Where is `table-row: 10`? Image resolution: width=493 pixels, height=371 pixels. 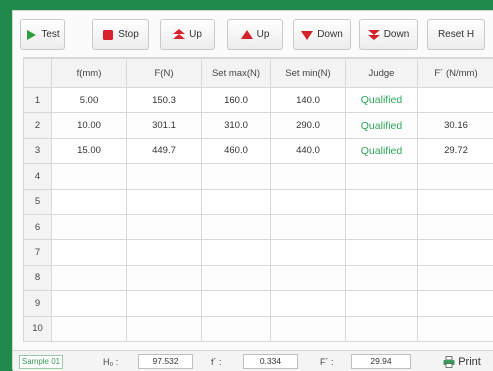 table-row: 10 is located at coordinates (258, 328).